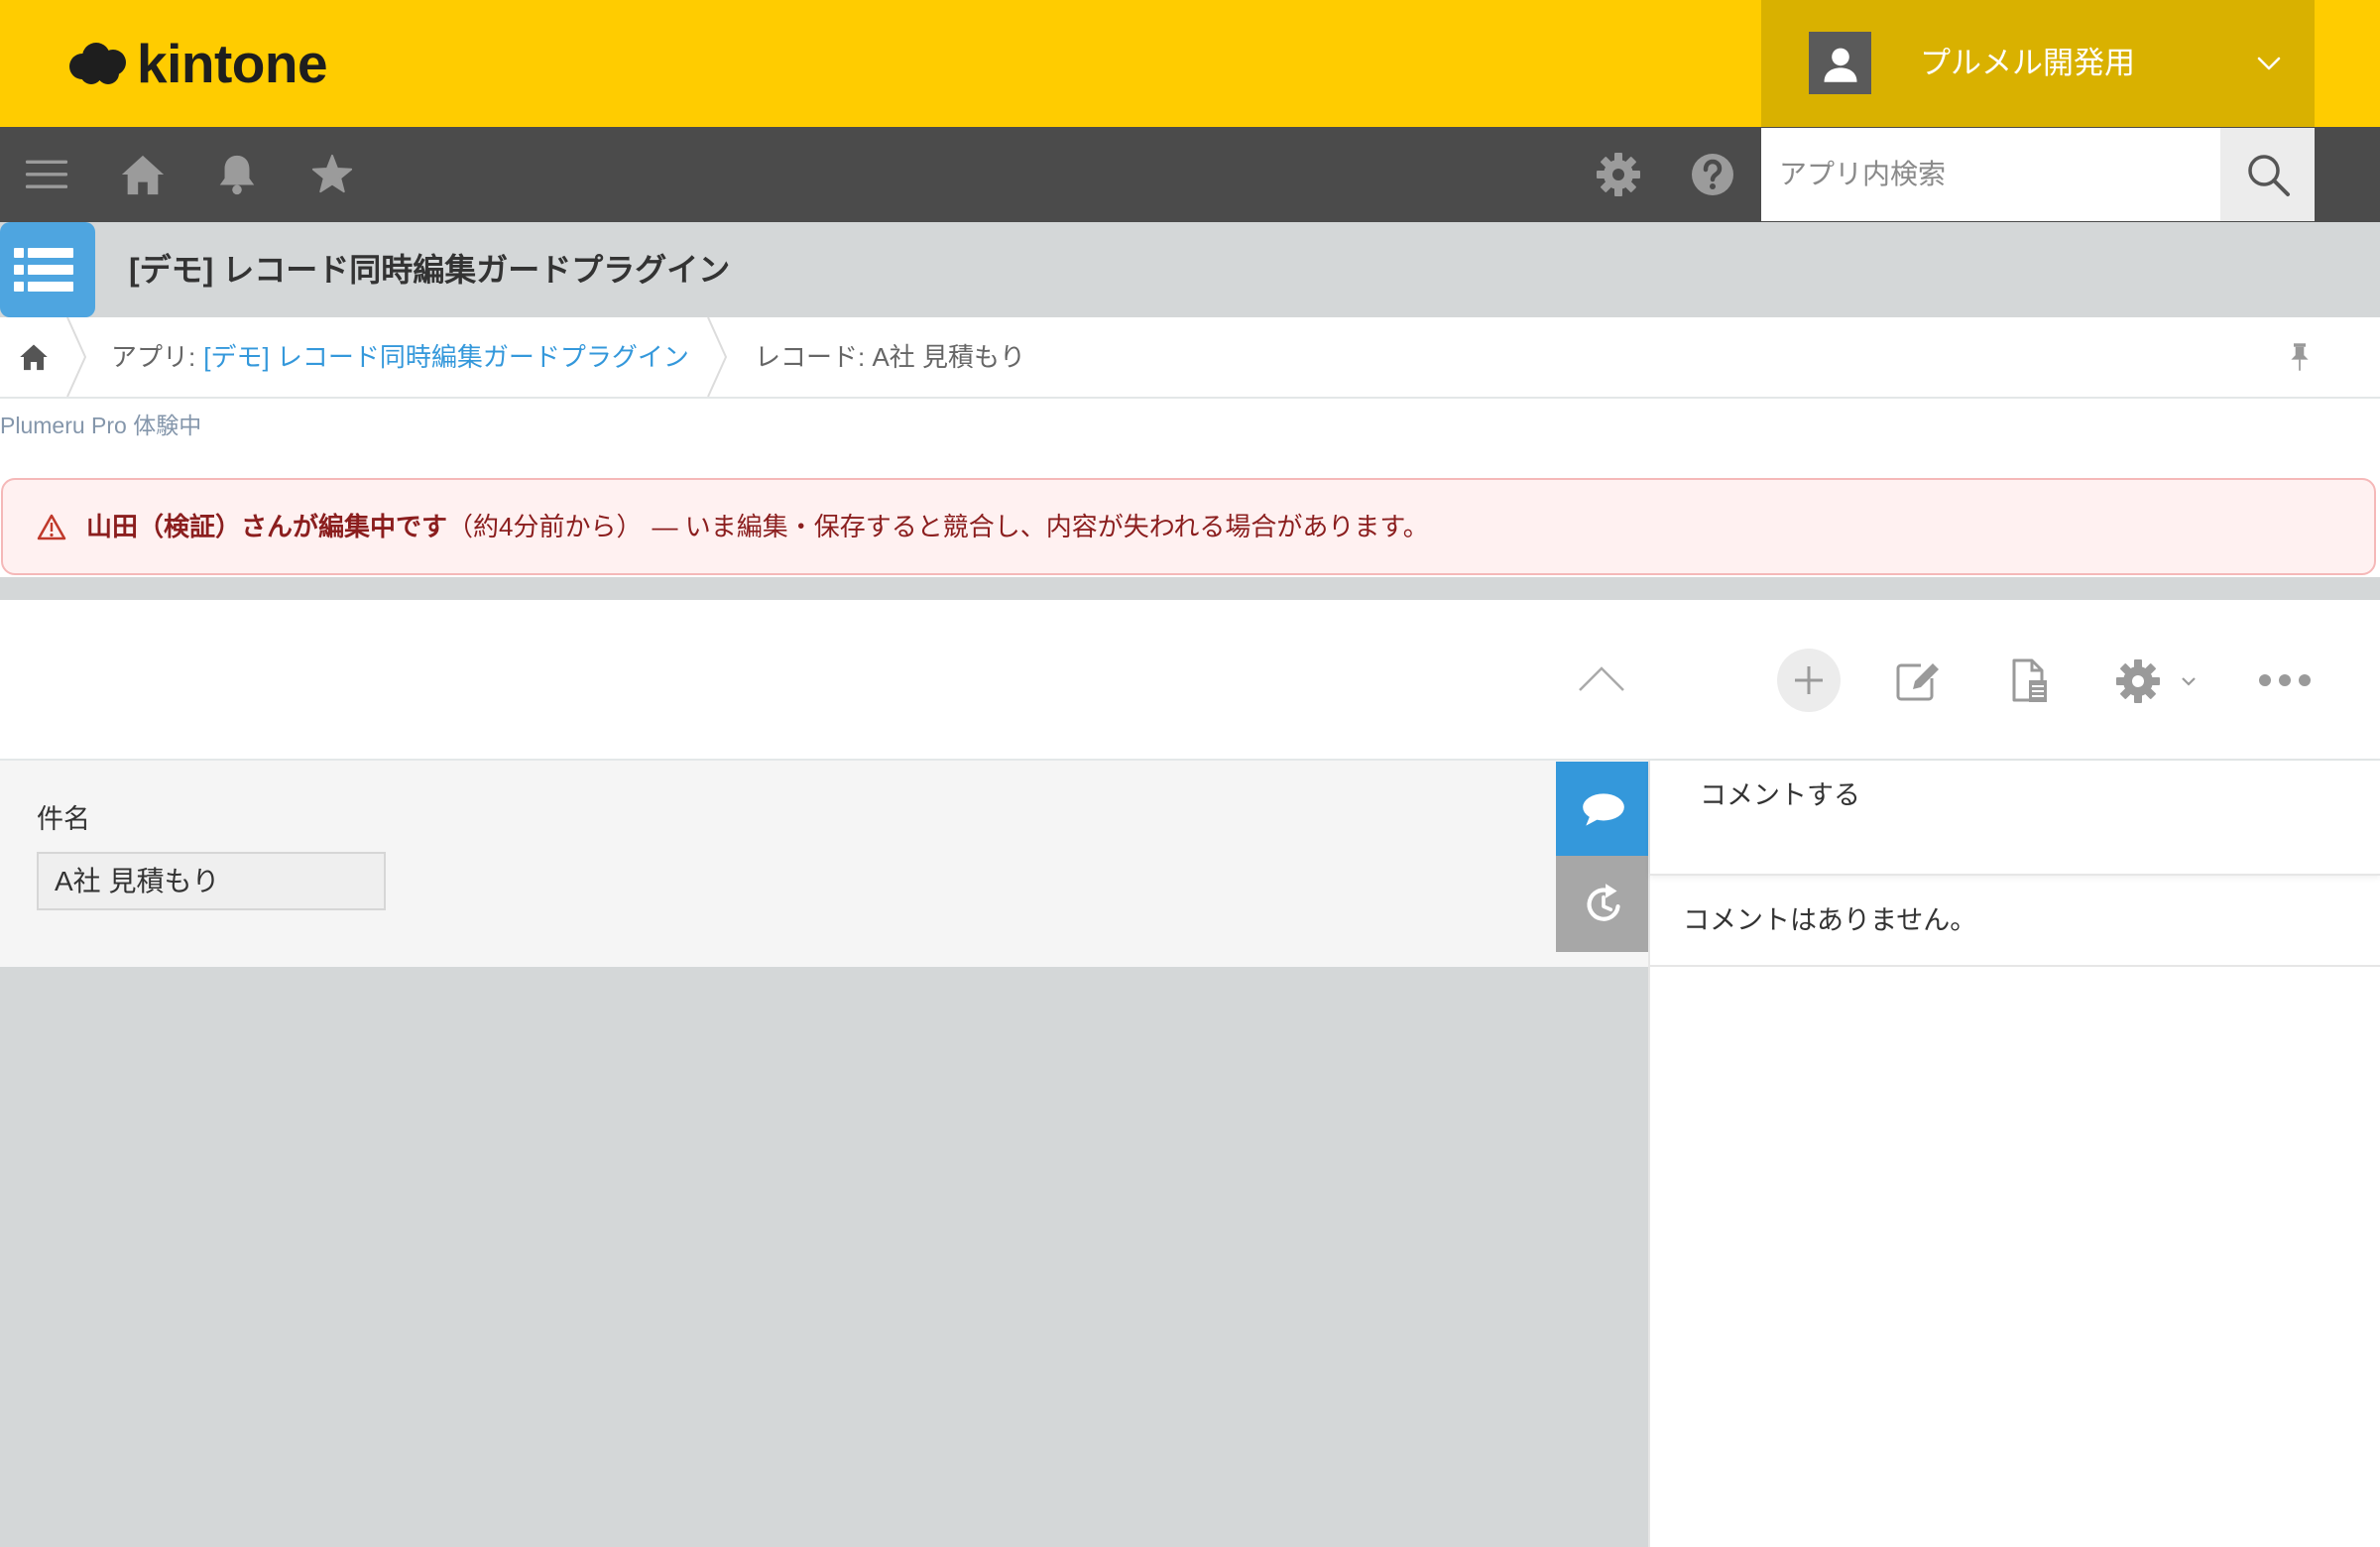 This screenshot has width=2380, height=1547. Describe the element at coordinates (1712, 174) in the screenshot. I see `help-icon` at that location.